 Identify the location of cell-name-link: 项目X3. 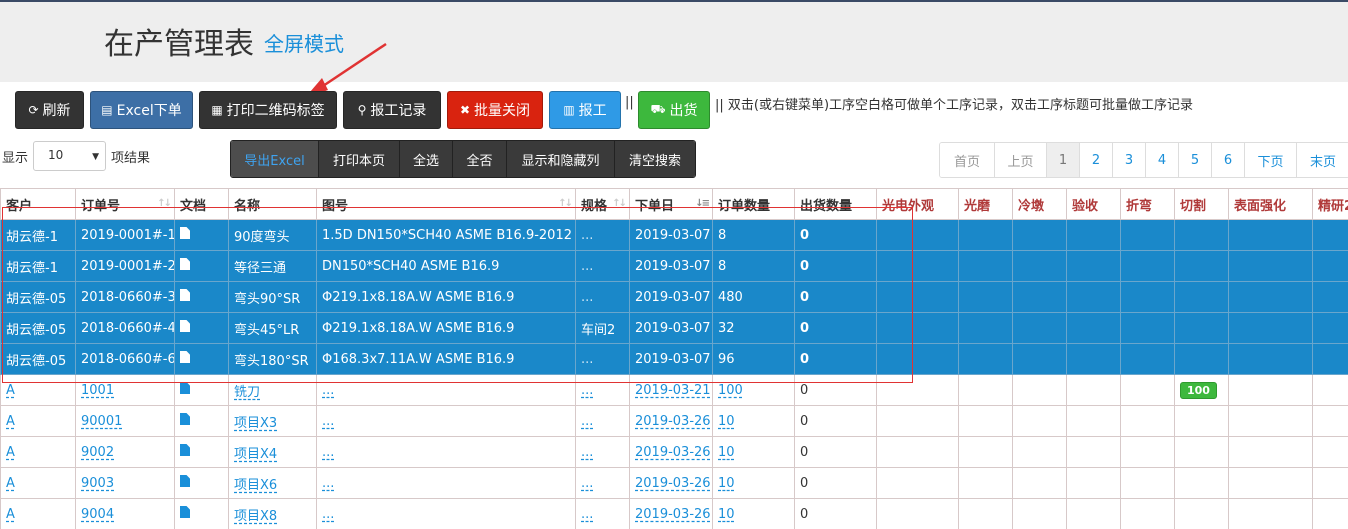
(255, 423).